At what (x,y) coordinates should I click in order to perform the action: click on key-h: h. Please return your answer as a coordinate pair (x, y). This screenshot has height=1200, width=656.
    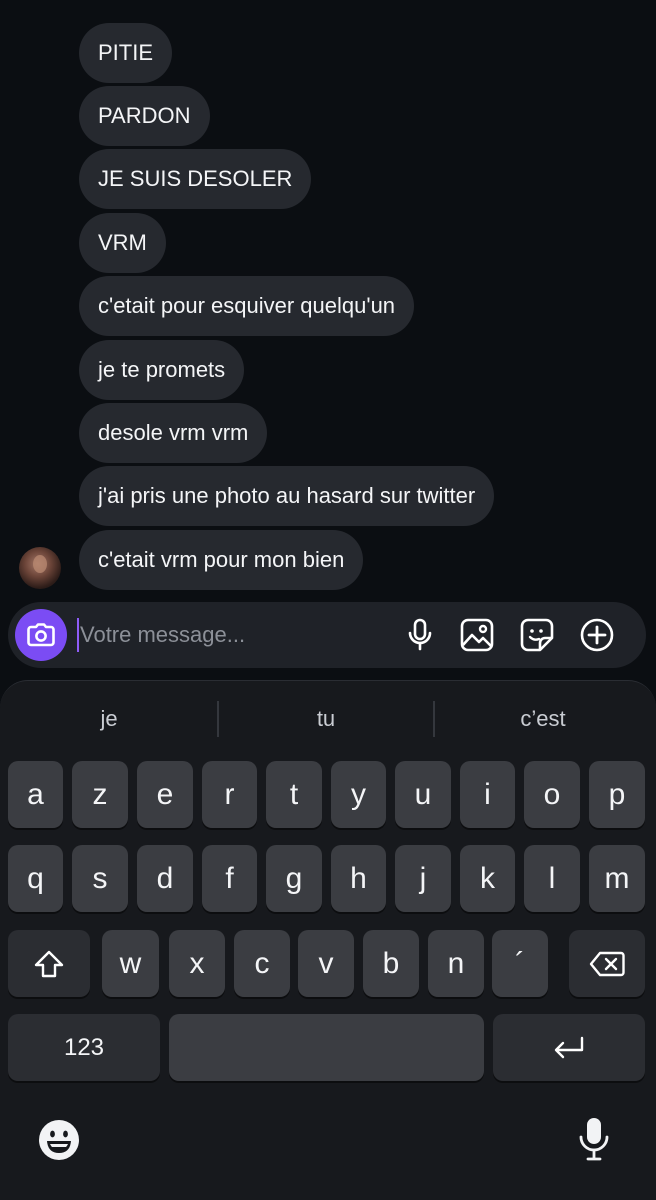
    Looking at the image, I should click on (358, 878).